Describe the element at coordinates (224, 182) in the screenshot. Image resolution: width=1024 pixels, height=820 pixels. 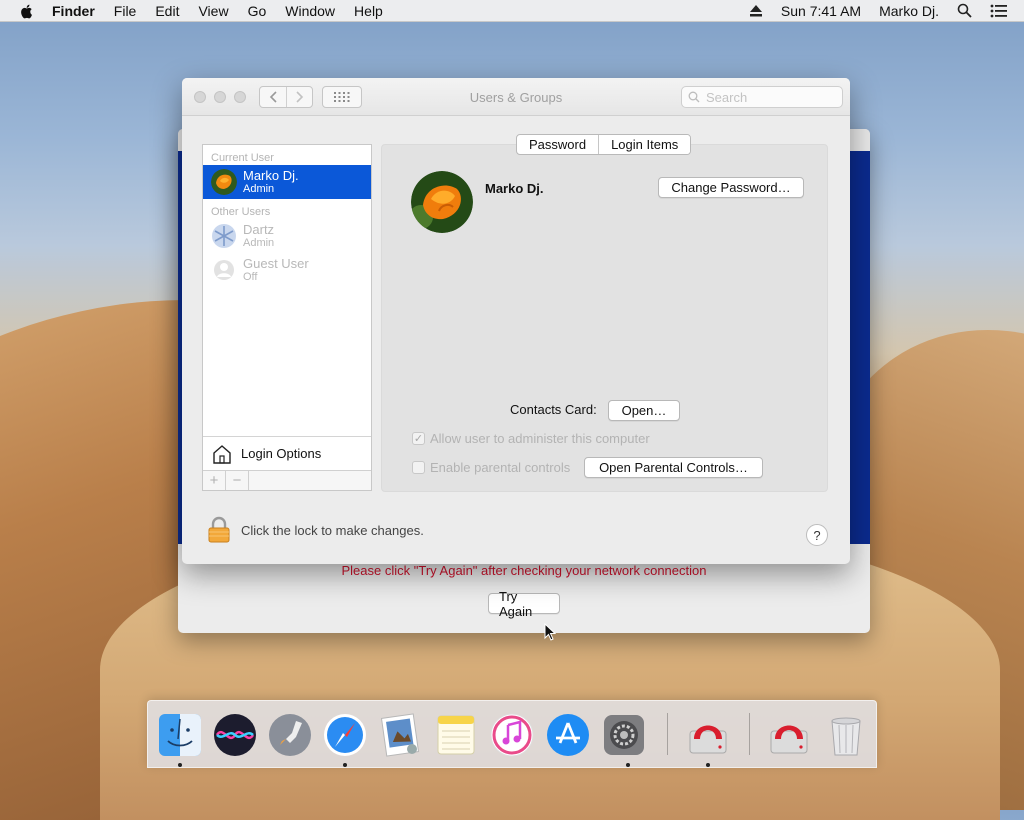
I see `poppy-avatar-icon` at that location.